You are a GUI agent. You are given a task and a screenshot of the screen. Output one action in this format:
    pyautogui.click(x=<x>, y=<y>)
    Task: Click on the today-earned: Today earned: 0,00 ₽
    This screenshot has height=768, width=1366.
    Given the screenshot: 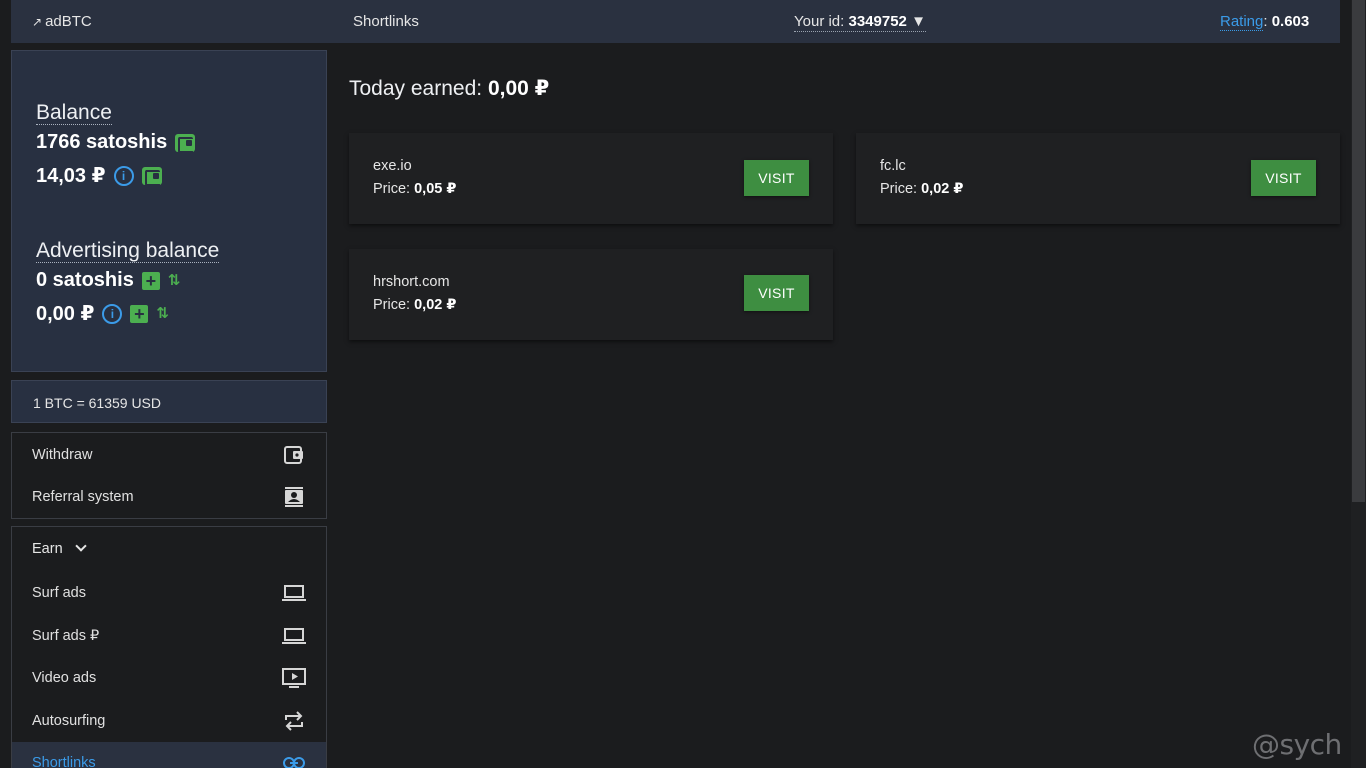 What is the action you would take?
    pyautogui.click(x=449, y=88)
    